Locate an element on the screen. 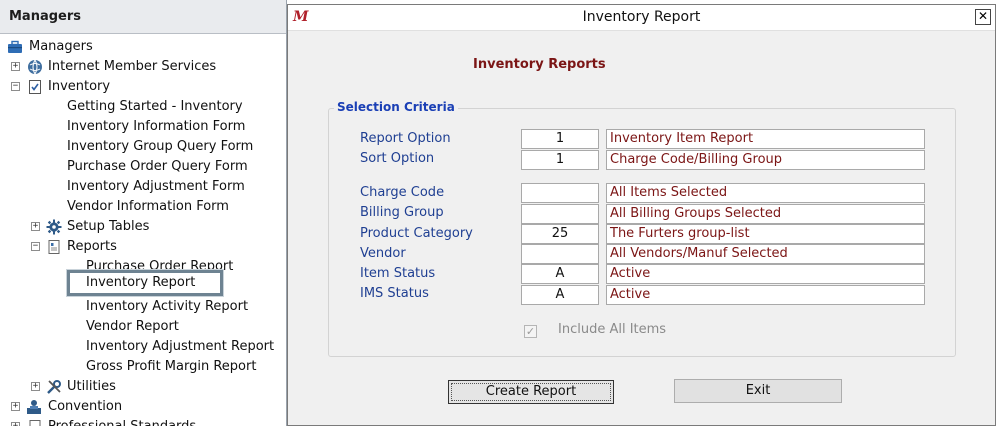 Image resolution: width=997 pixels, height=426 pixels. tree-item-gross-profit-margin-report: Gross Profit Margin Report is located at coordinates (171, 367).